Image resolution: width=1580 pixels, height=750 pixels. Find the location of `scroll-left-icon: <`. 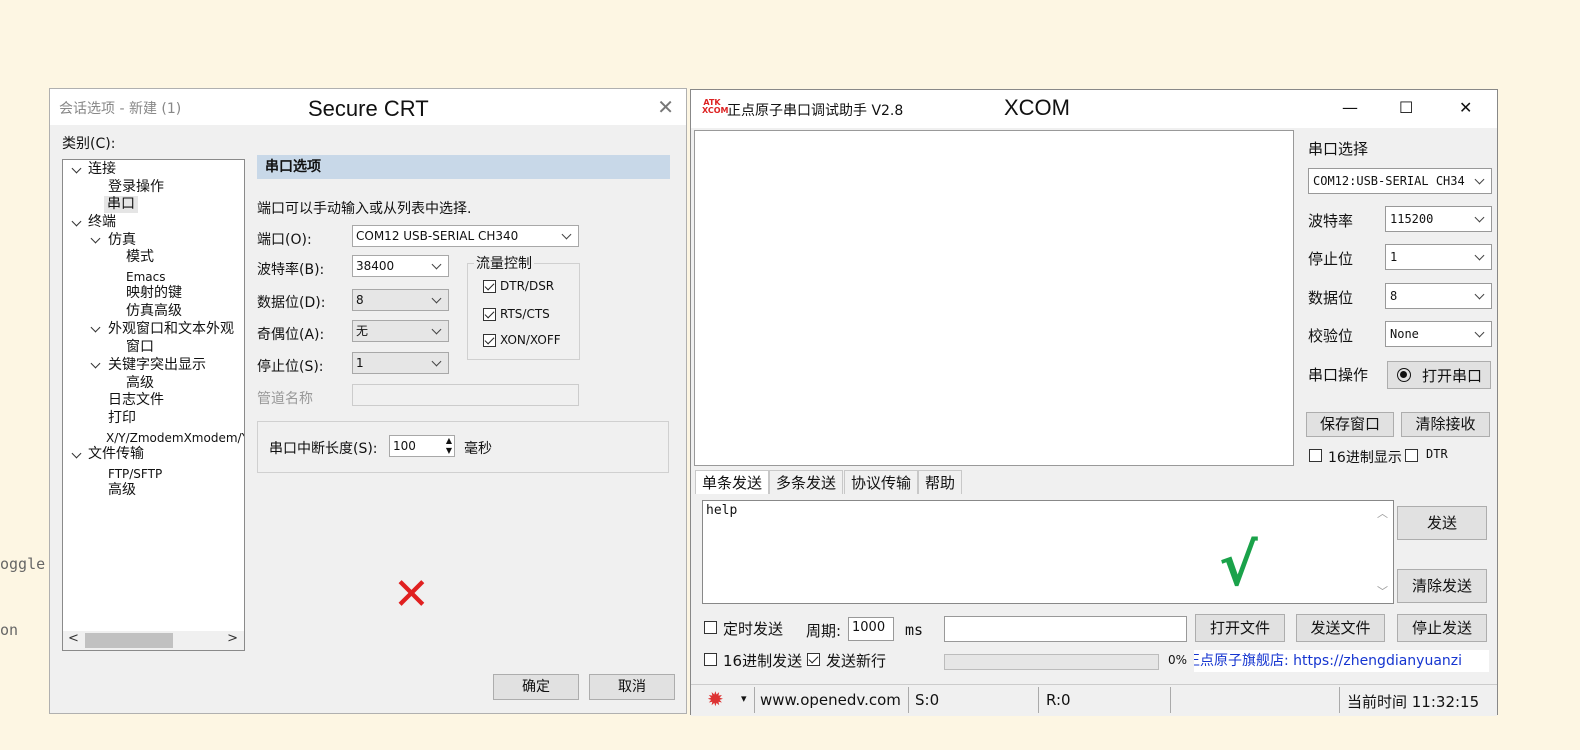

scroll-left-icon: < is located at coordinates (73, 638).